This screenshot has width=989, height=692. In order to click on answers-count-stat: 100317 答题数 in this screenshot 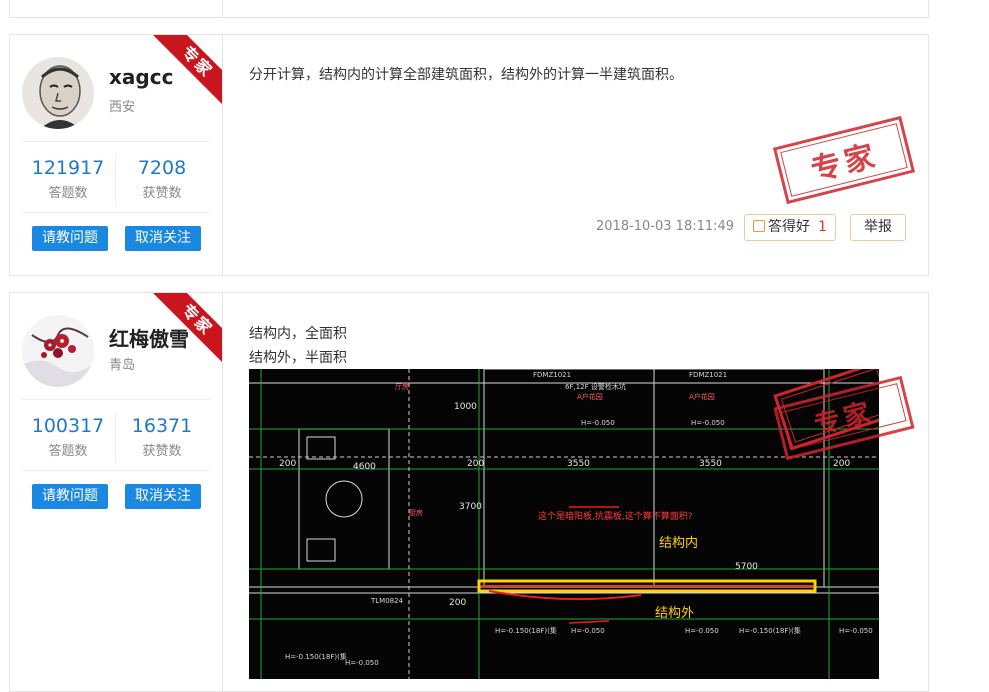, I will do `click(68, 437)`.